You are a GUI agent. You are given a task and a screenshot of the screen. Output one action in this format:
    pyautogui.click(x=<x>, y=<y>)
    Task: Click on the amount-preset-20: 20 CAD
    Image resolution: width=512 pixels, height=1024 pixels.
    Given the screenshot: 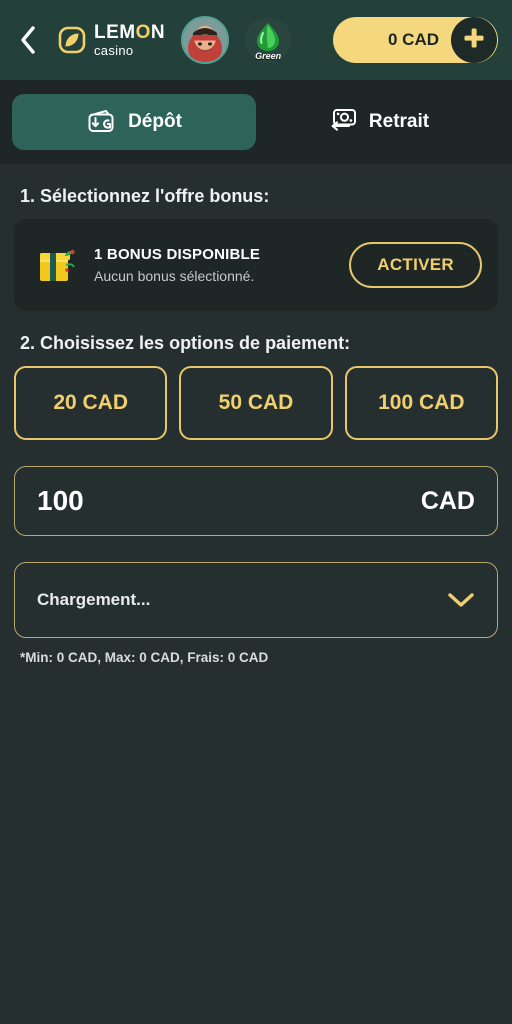 What is the action you would take?
    pyautogui.click(x=91, y=403)
    